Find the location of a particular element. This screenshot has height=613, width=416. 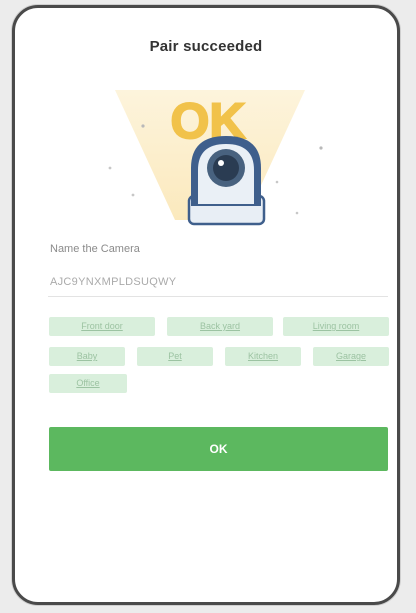

preset-name-chip: Baby is located at coordinates (87, 356).